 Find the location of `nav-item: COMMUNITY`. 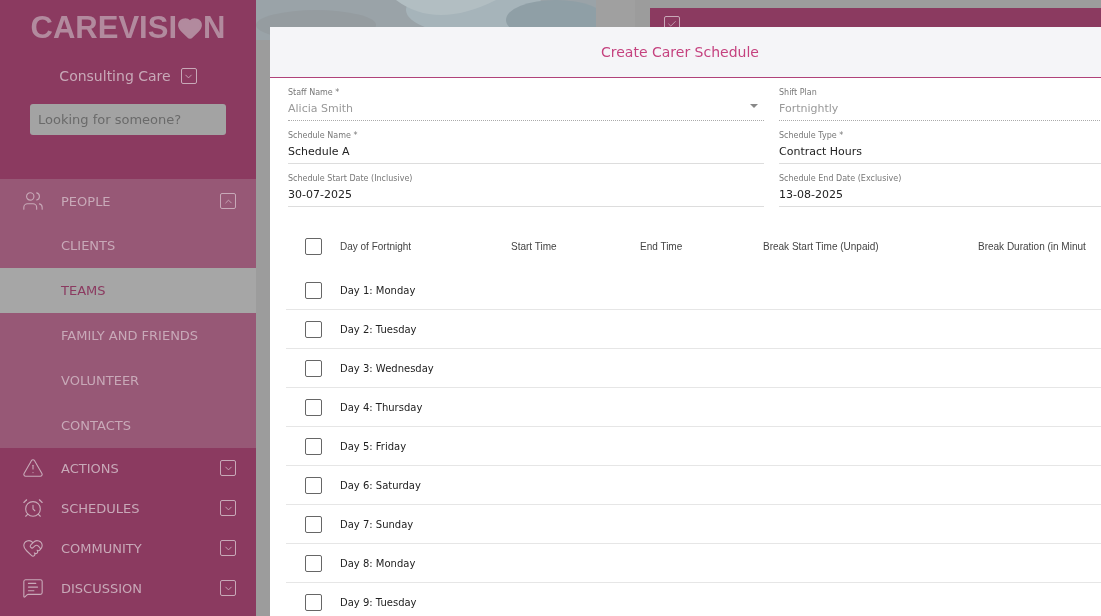

nav-item: COMMUNITY is located at coordinates (128, 548).